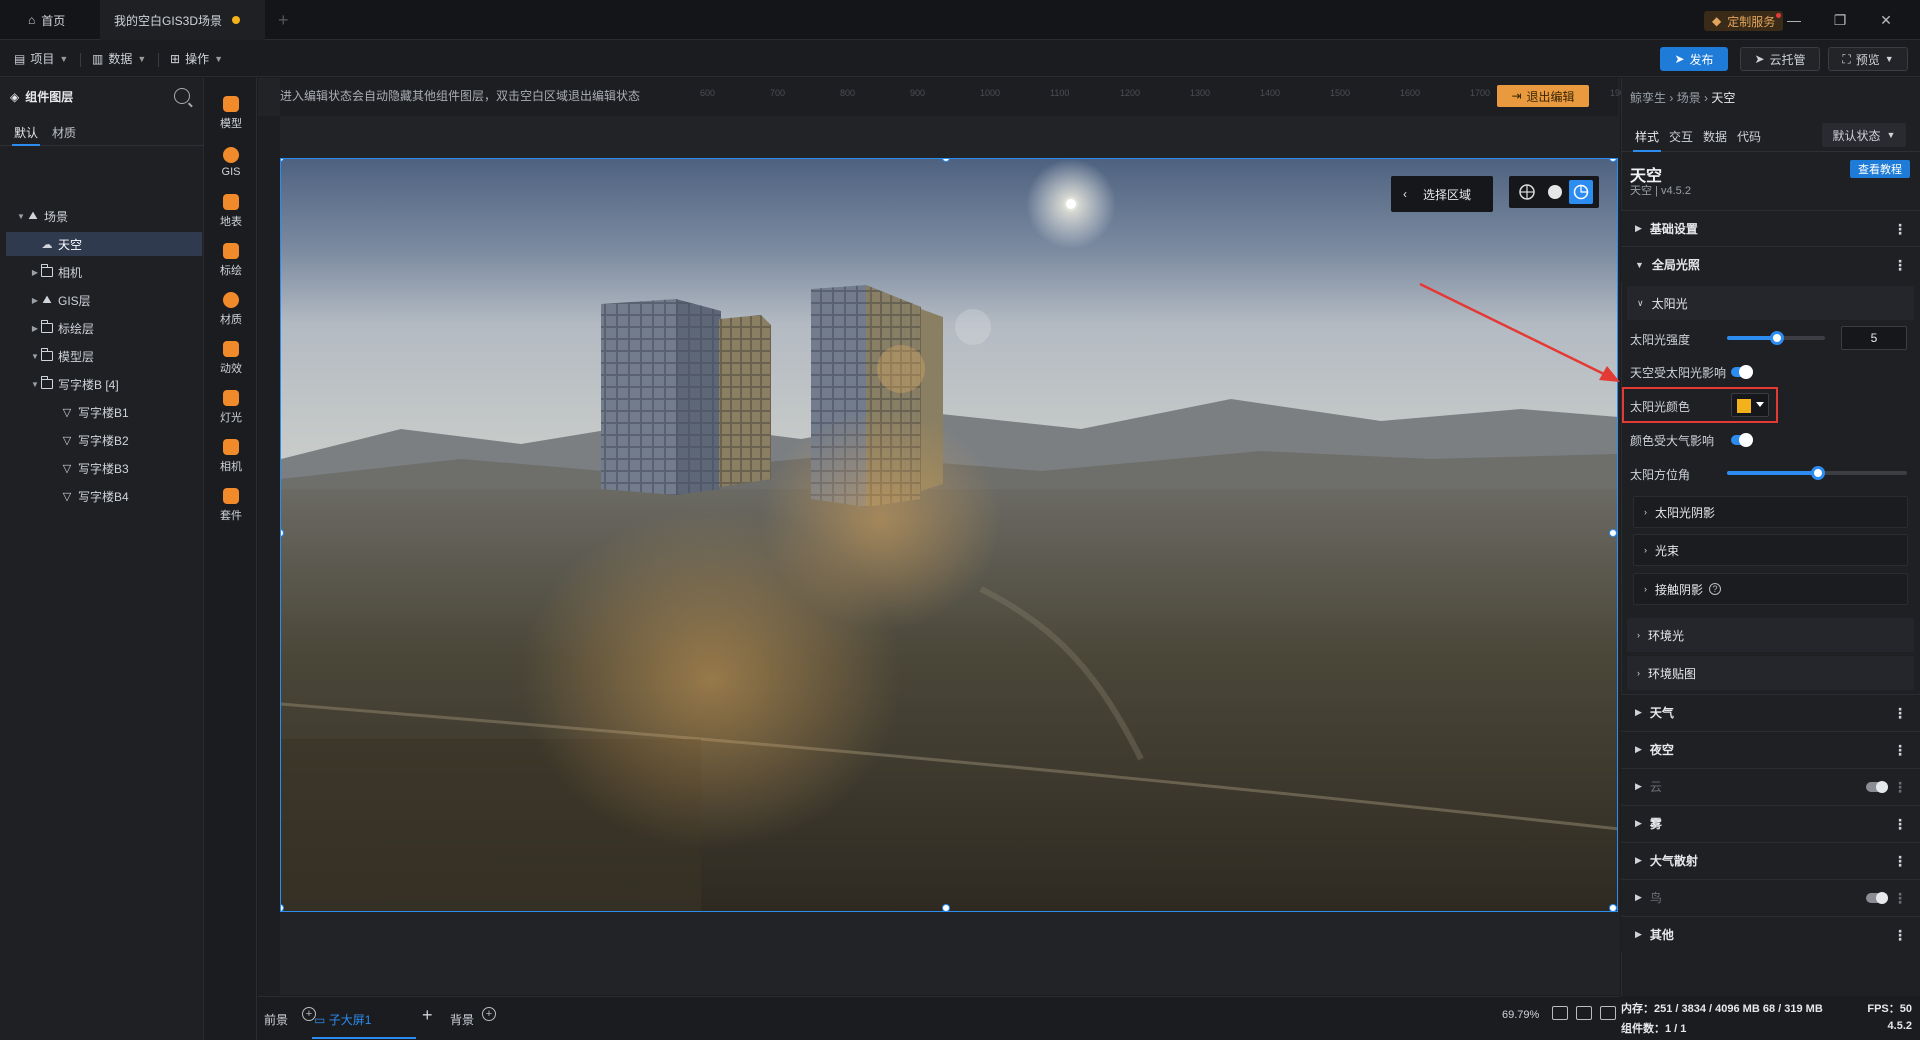  What do you see at coordinates (1608, 1013) in the screenshot?
I see `terminal-icon` at bounding box center [1608, 1013].